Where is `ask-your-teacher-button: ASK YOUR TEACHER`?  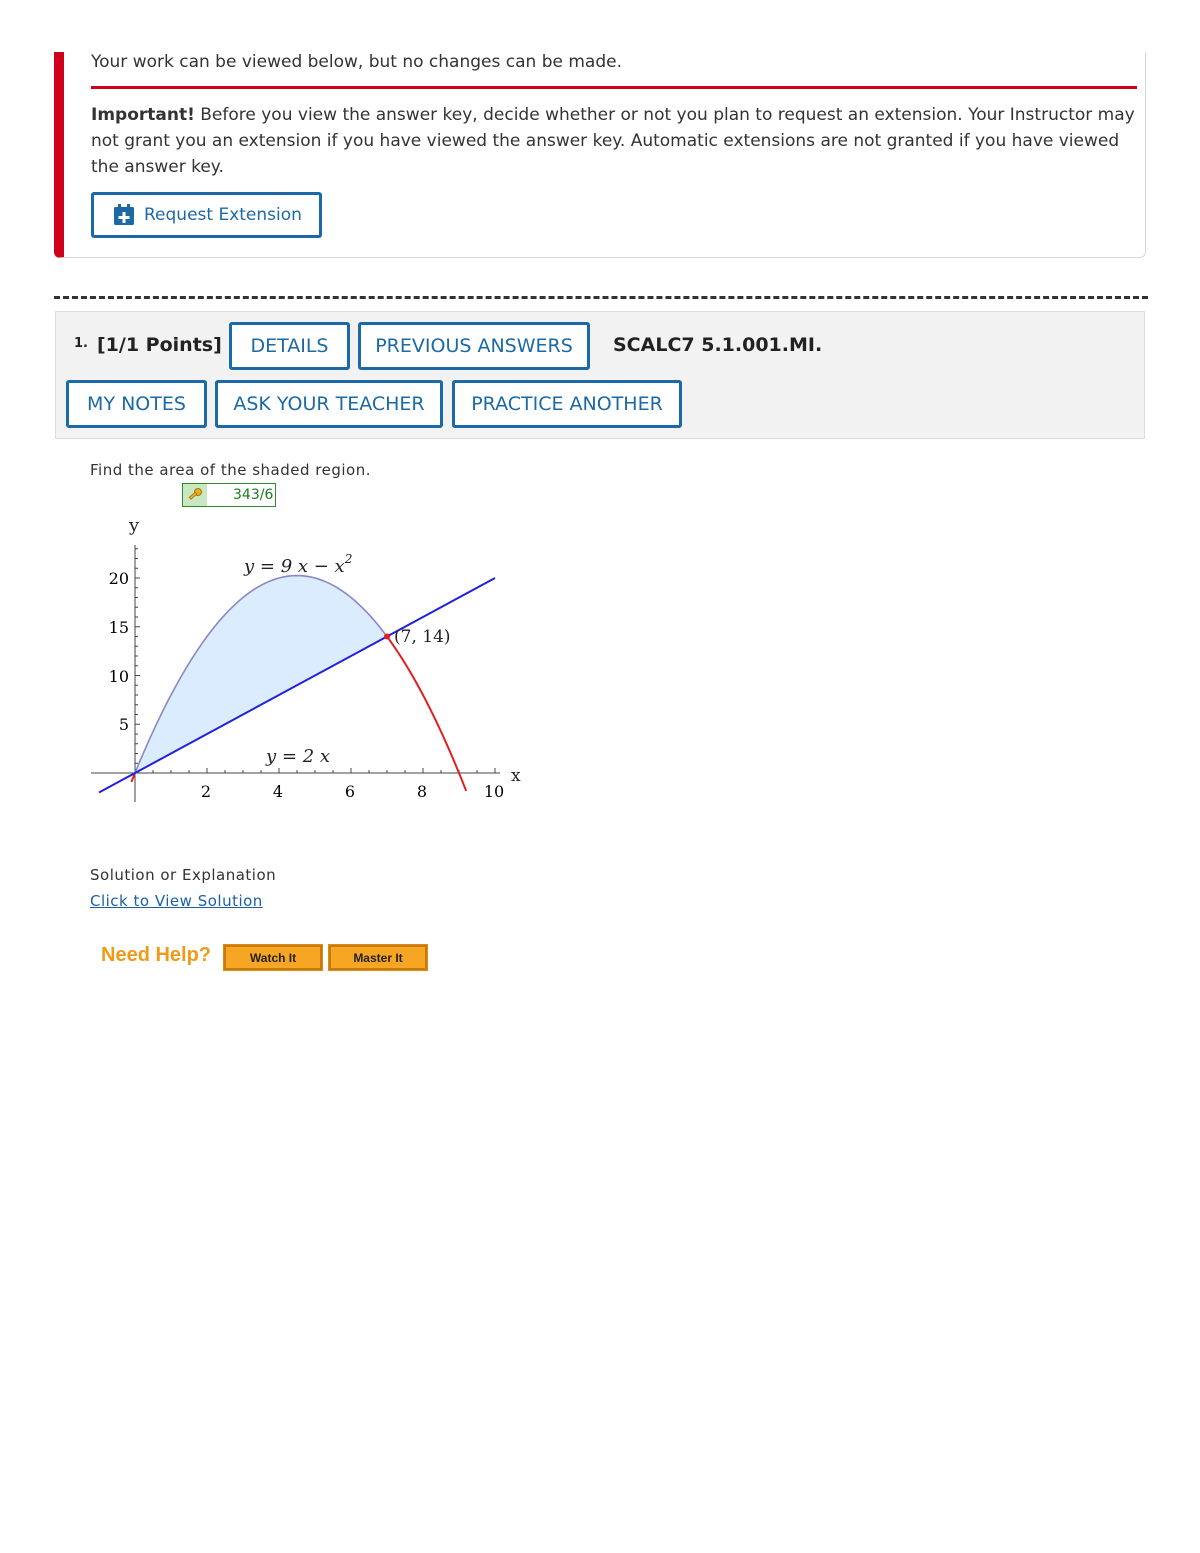
ask-your-teacher-button: ASK YOUR TEACHER is located at coordinates (329, 404).